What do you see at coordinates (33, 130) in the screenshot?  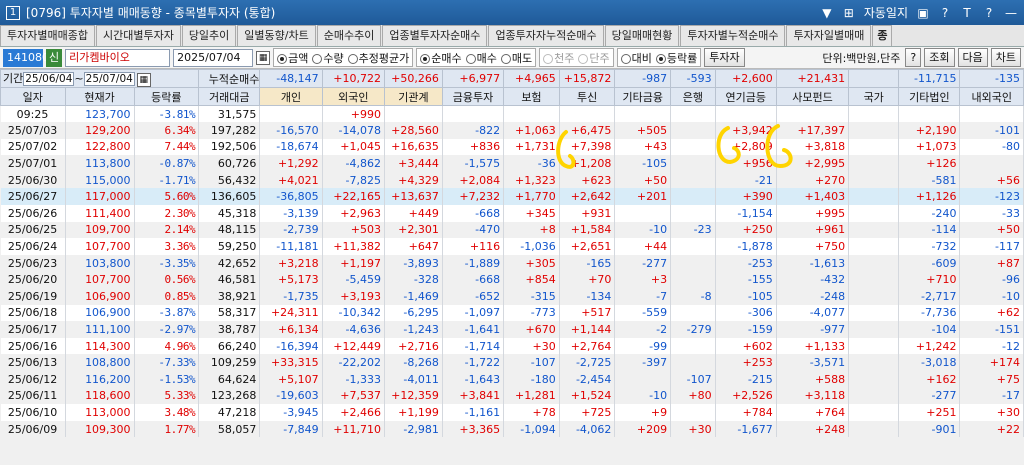 I see `cell-0: 25/07/03` at bounding box center [33, 130].